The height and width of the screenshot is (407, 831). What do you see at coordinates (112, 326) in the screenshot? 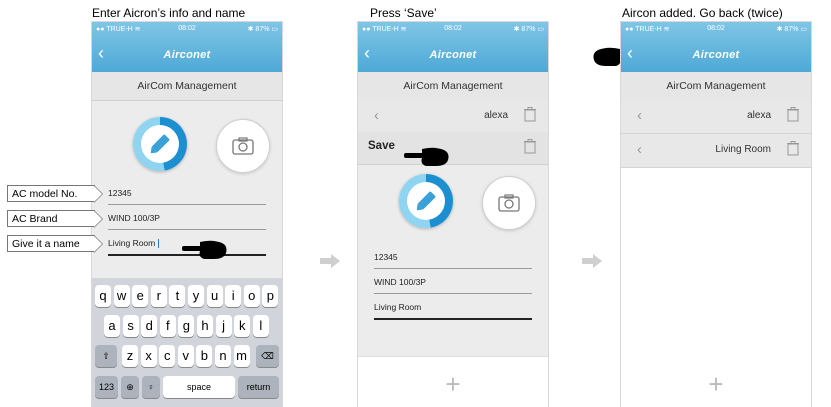
I see `key-a: a` at bounding box center [112, 326].